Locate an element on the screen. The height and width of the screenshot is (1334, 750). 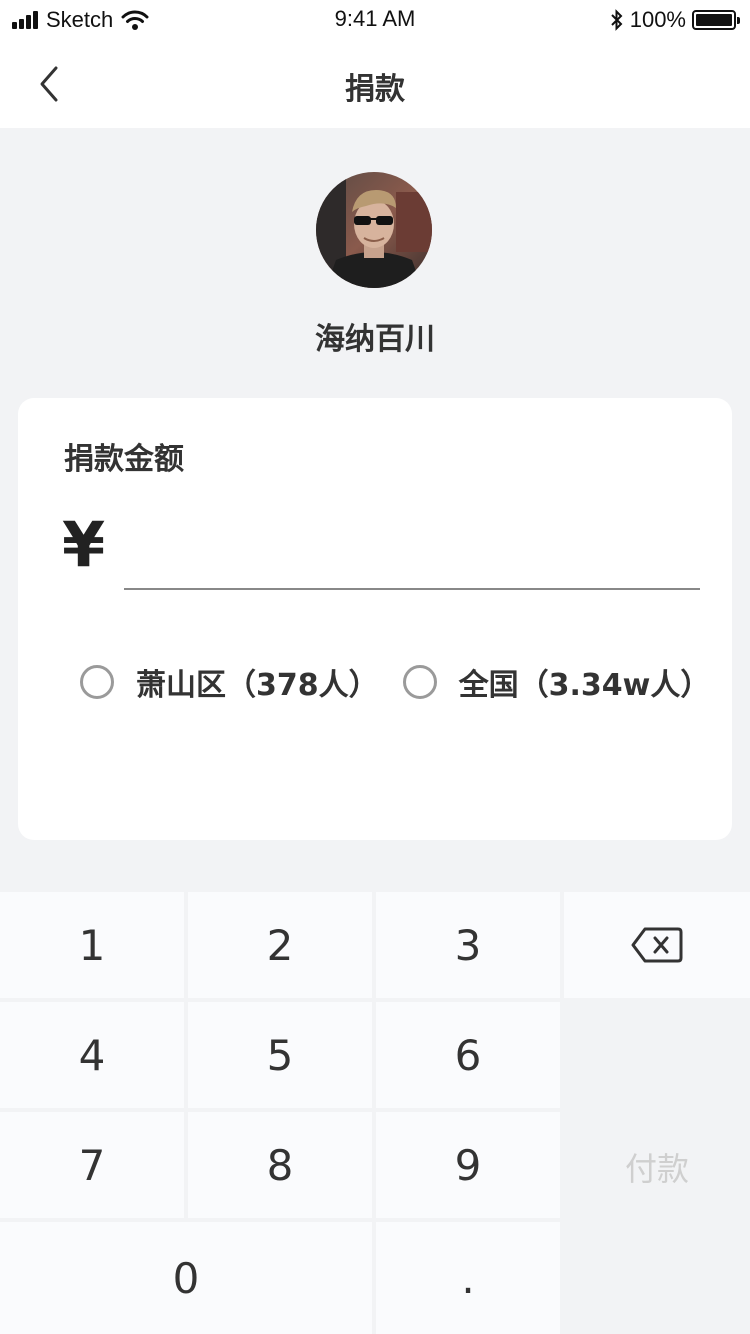
key-decimal: . is located at coordinates (468, 1278).